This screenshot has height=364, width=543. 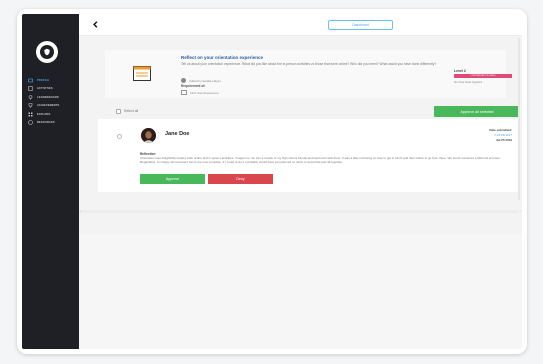 I want to click on approve-all-button: Approve all selected, so click(x=477, y=111).